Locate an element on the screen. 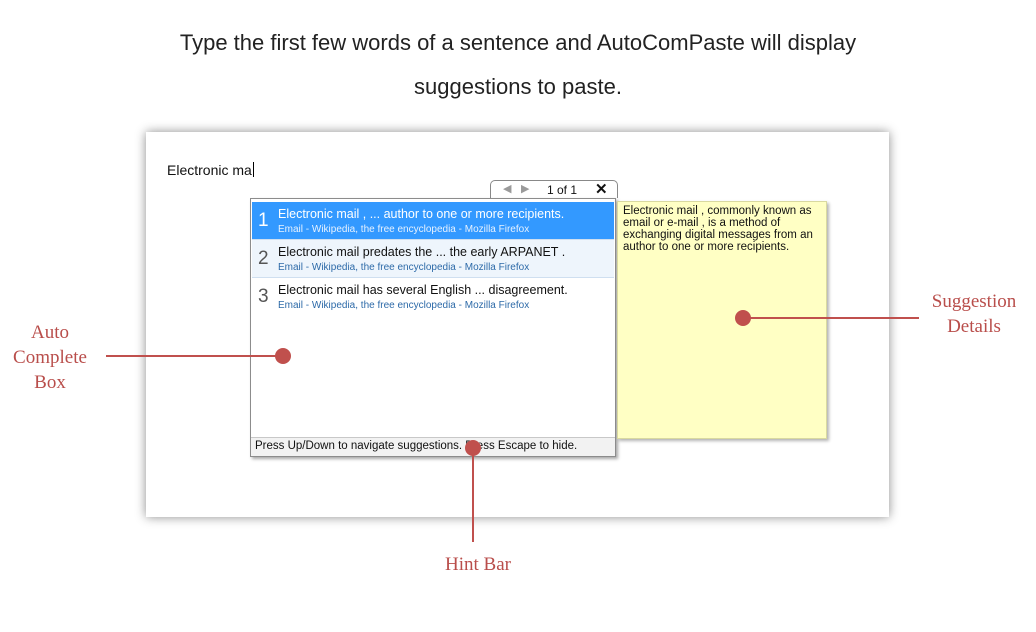 The width and height of the screenshot is (1036, 632). callout-dot-auto-complete is located at coordinates (283, 356).